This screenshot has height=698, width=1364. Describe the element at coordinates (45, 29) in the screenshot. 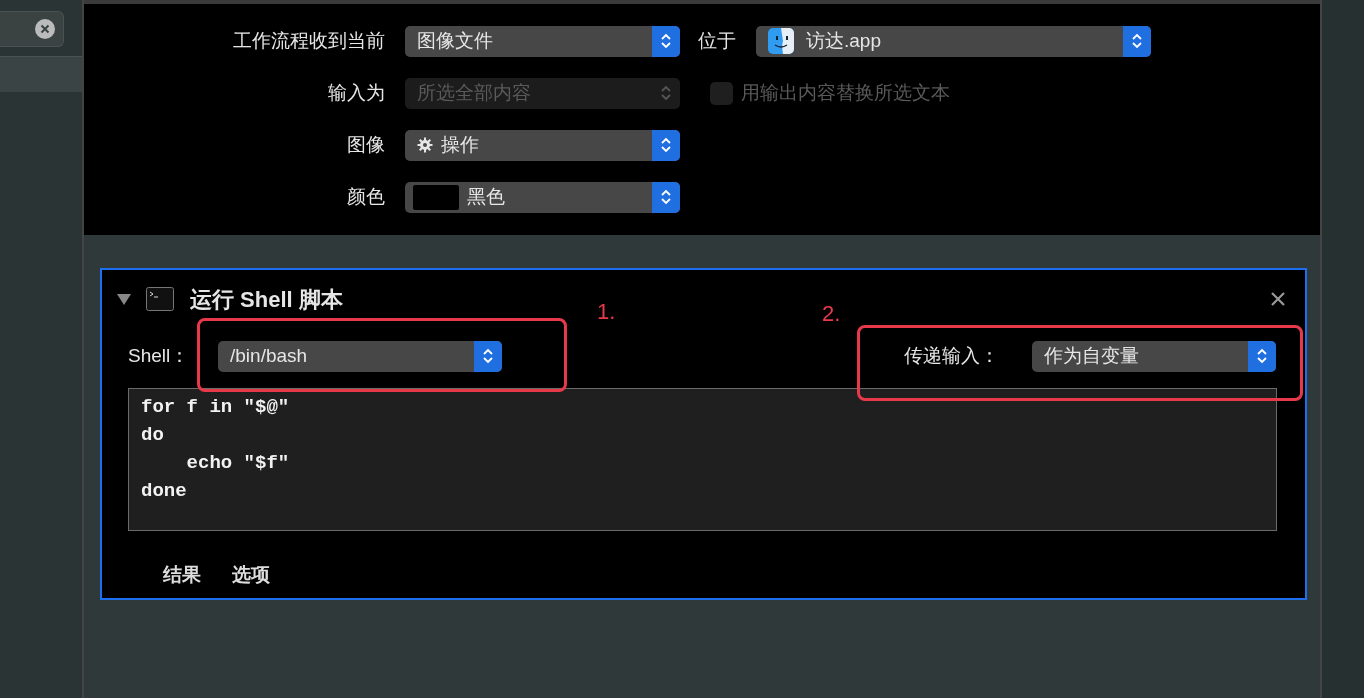

I see `clear-icon` at that location.